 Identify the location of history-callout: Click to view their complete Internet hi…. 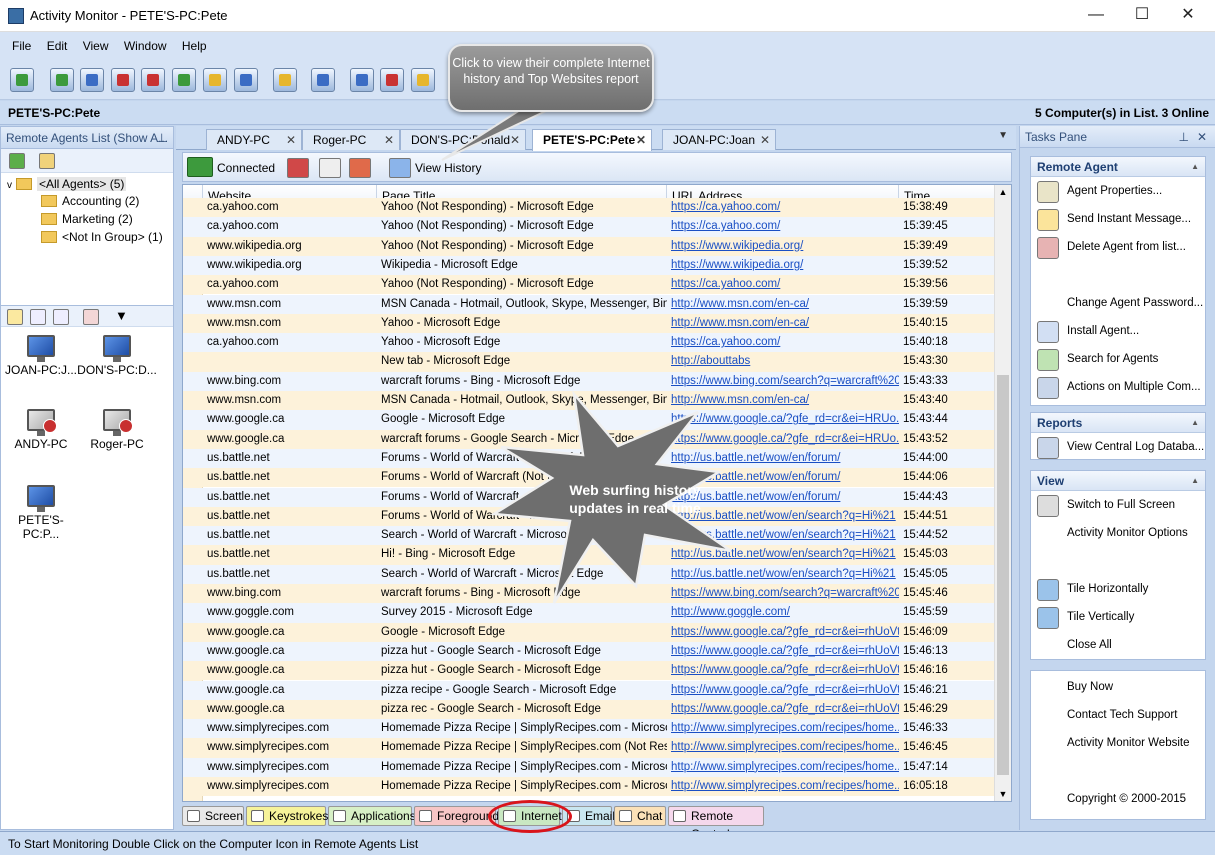
(551, 78).